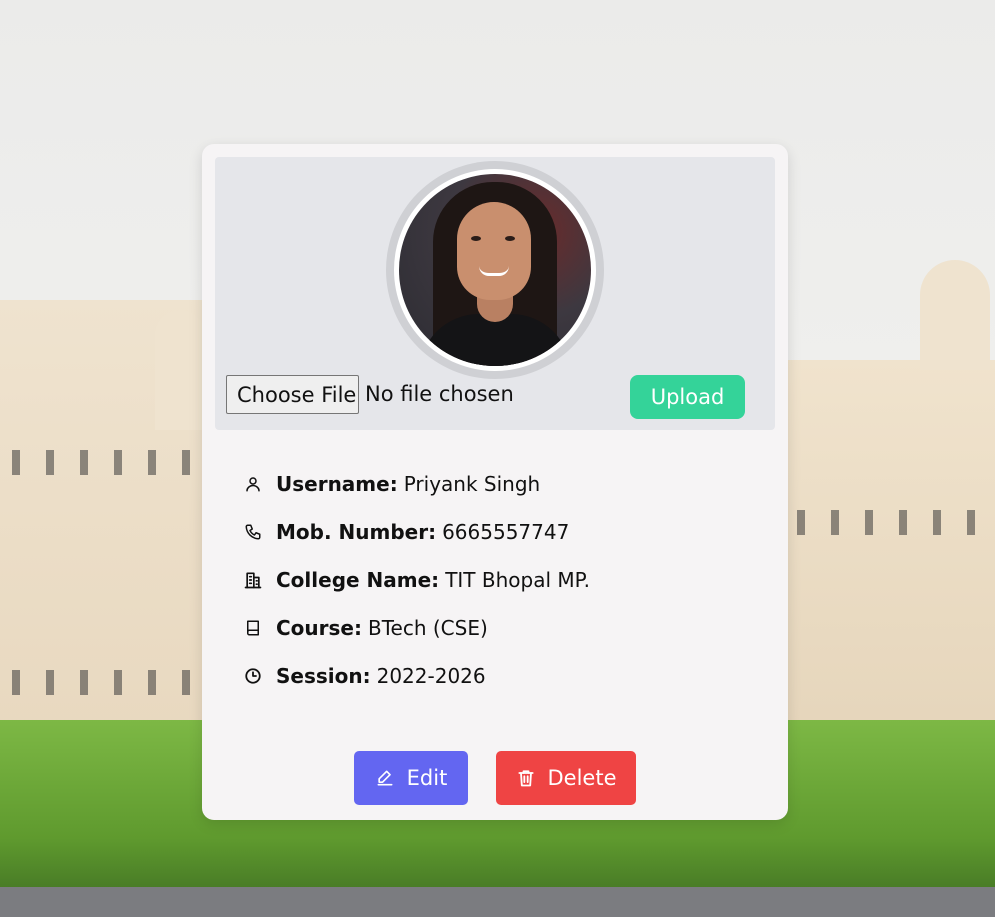 Image resolution: width=995 pixels, height=917 pixels. What do you see at coordinates (253, 532) in the screenshot?
I see `phone-icon` at bounding box center [253, 532].